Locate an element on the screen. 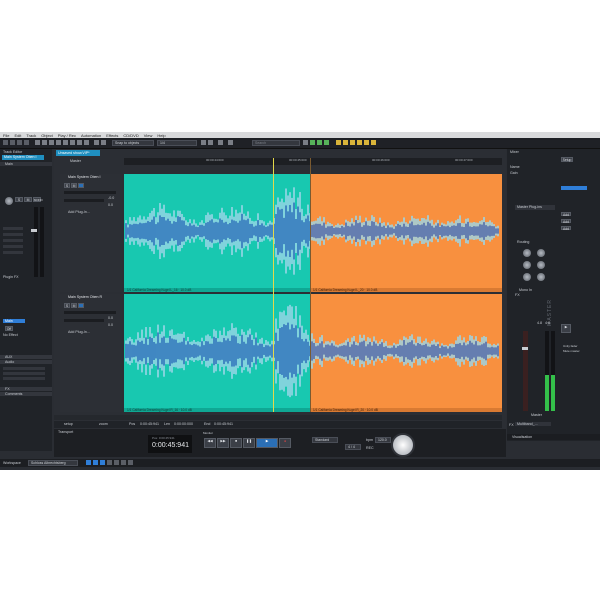 The image size is (600, 600). bookmark-icon is located at coordinates (338, 142).